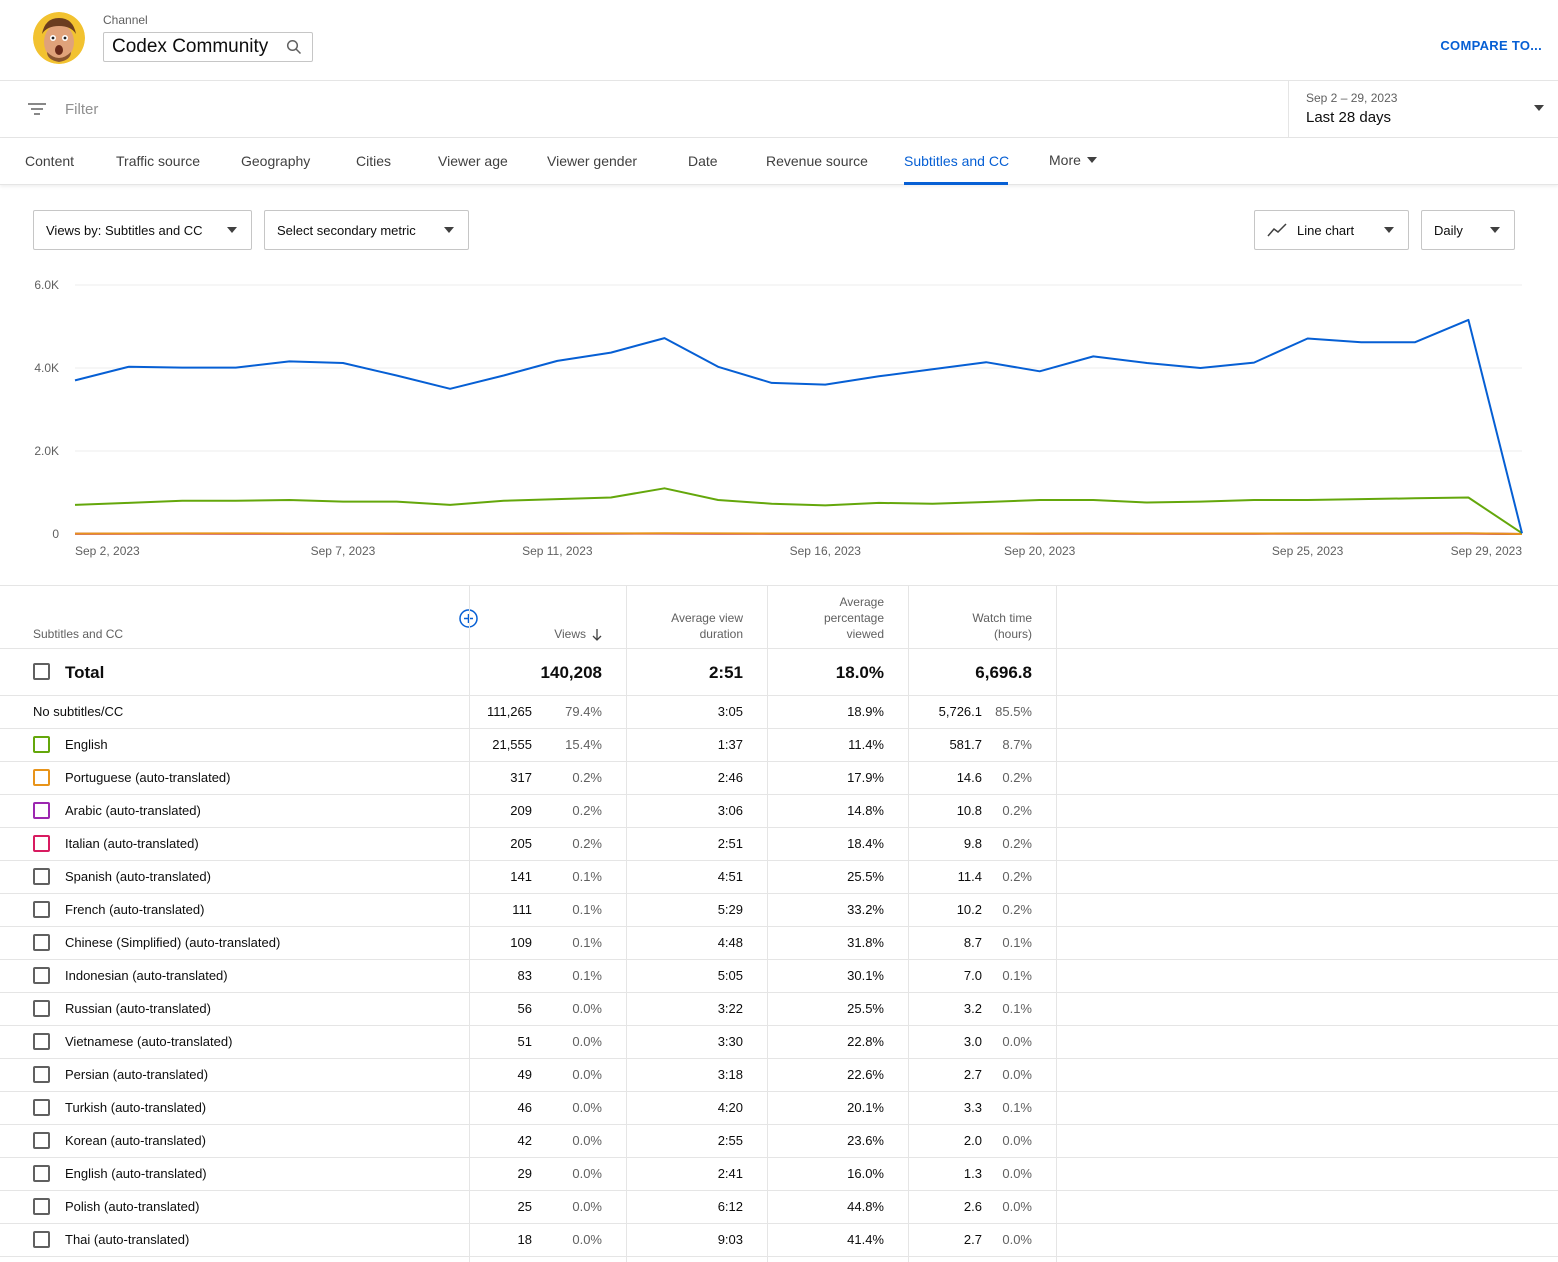 This screenshot has height=1262, width=1558. Describe the element at coordinates (779, 745) in the screenshot. I see `table-row: English 21,555 15.4% 1:37 11.4% 581.7 8.7%` at that location.